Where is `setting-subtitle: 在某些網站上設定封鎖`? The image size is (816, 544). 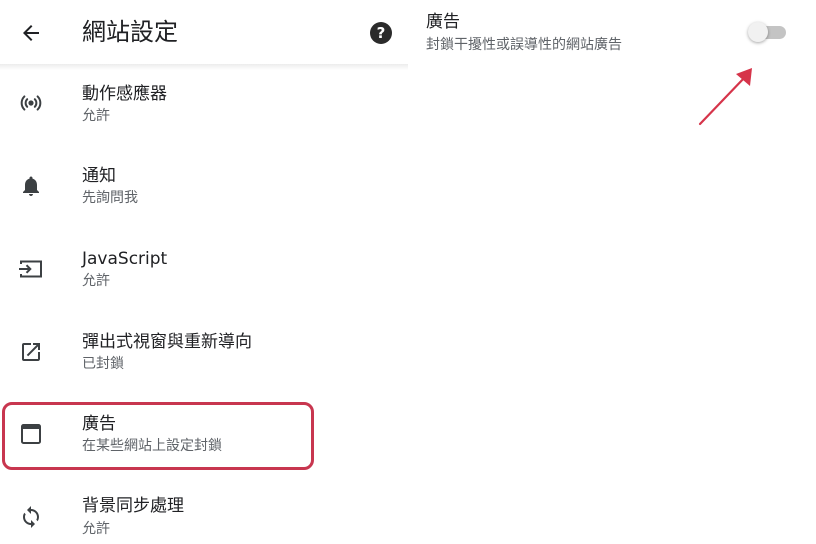 setting-subtitle: 在某些網站上設定封鎖 is located at coordinates (152, 446).